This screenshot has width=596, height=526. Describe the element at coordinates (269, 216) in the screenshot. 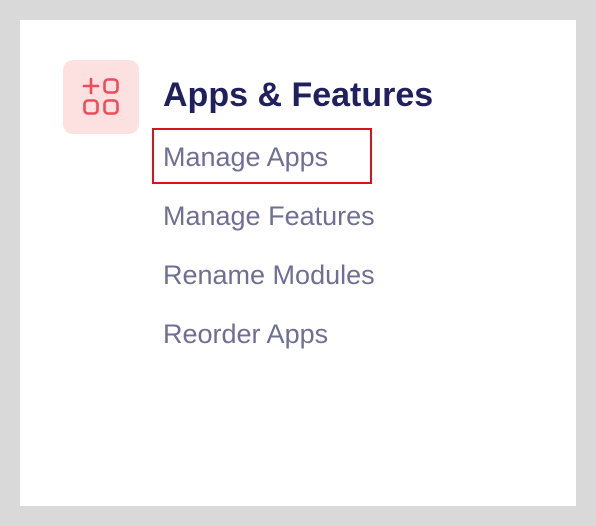

I see `menu-item-label: Manage Features` at that location.